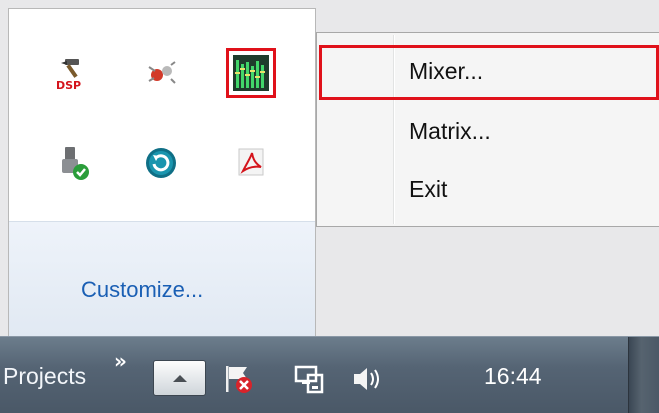 The width and height of the screenshot is (659, 413). I want to click on mixer-equalizer-icon, so click(251, 73).